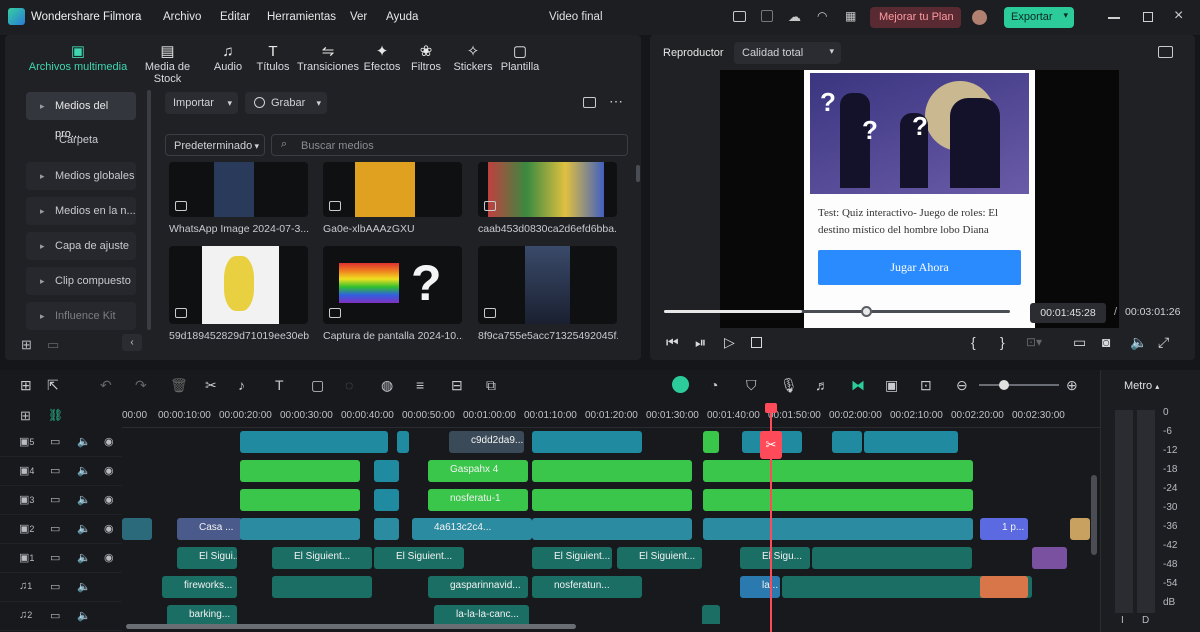  What do you see at coordinates (1178, 16) in the screenshot?
I see `close-icon: ×` at bounding box center [1178, 16].